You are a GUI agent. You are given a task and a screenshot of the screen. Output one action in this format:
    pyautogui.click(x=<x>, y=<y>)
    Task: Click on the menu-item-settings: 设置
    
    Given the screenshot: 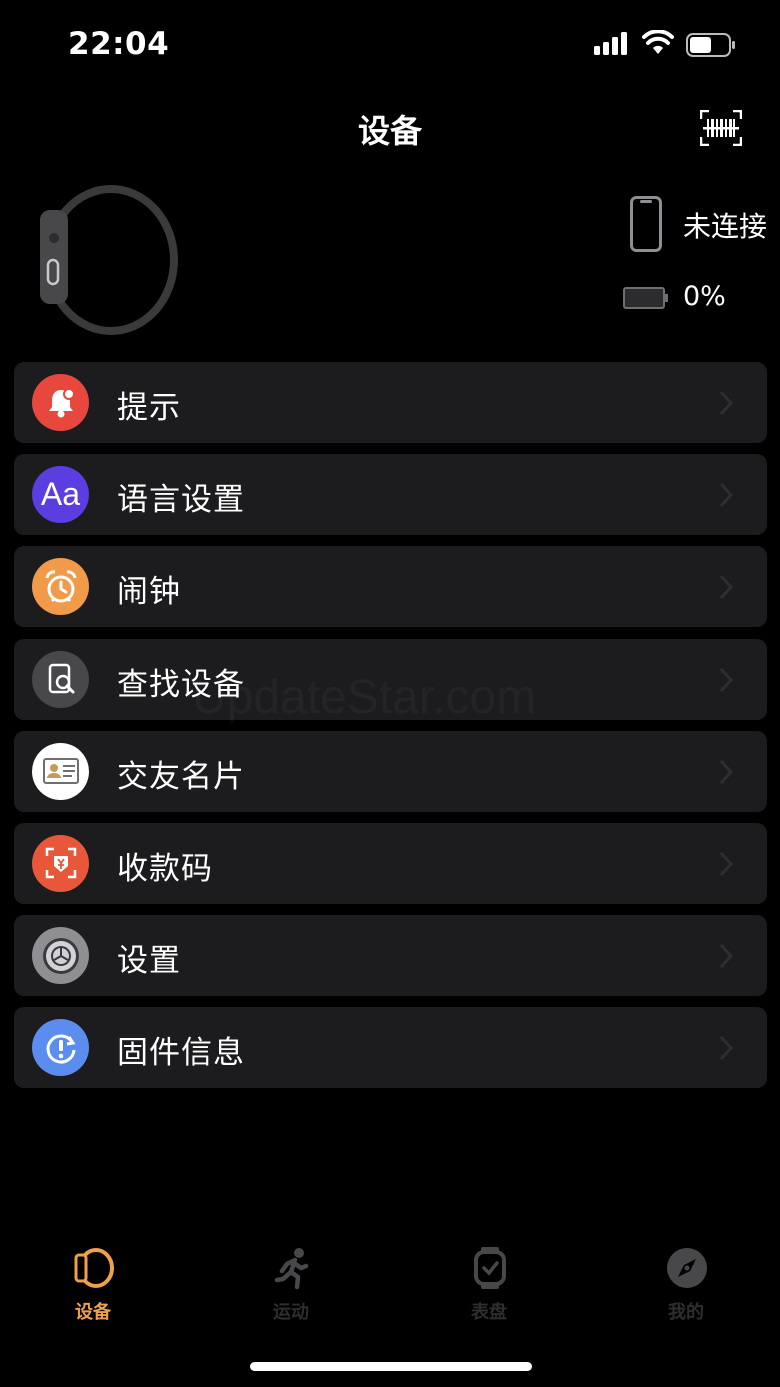 What is the action you would take?
    pyautogui.click(x=390, y=956)
    